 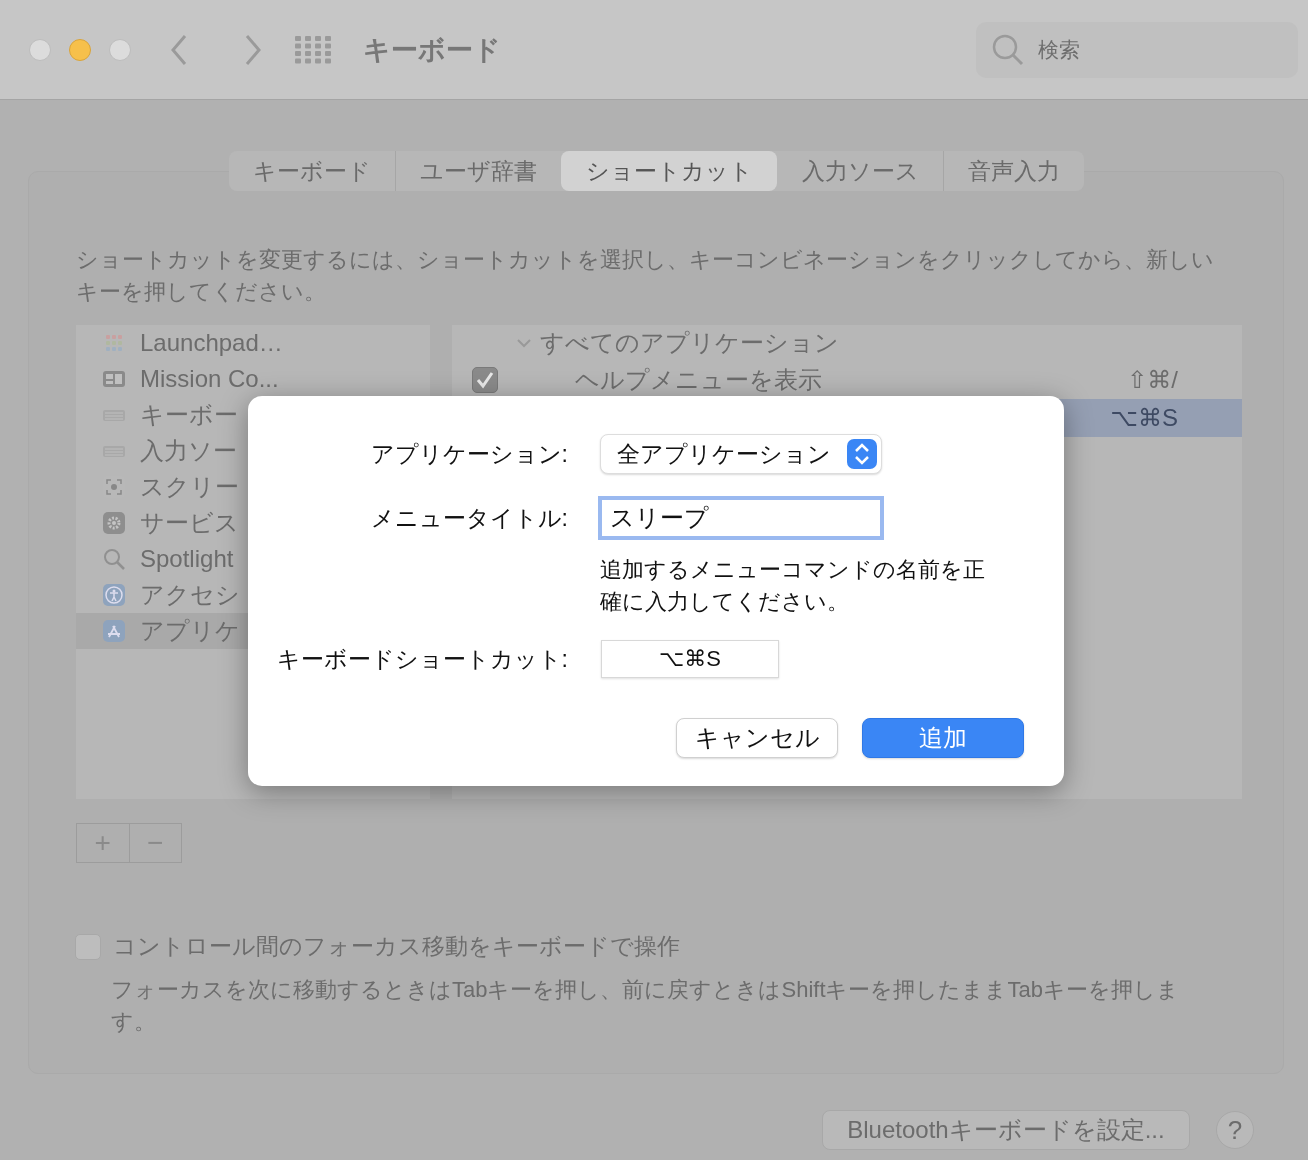 I want to click on instructions-text: ショートカットを変更するには、ショートカットを選択し、キーコンビネーションをクリックしてから、新しいキーを押してください。, so click(x=645, y=276).